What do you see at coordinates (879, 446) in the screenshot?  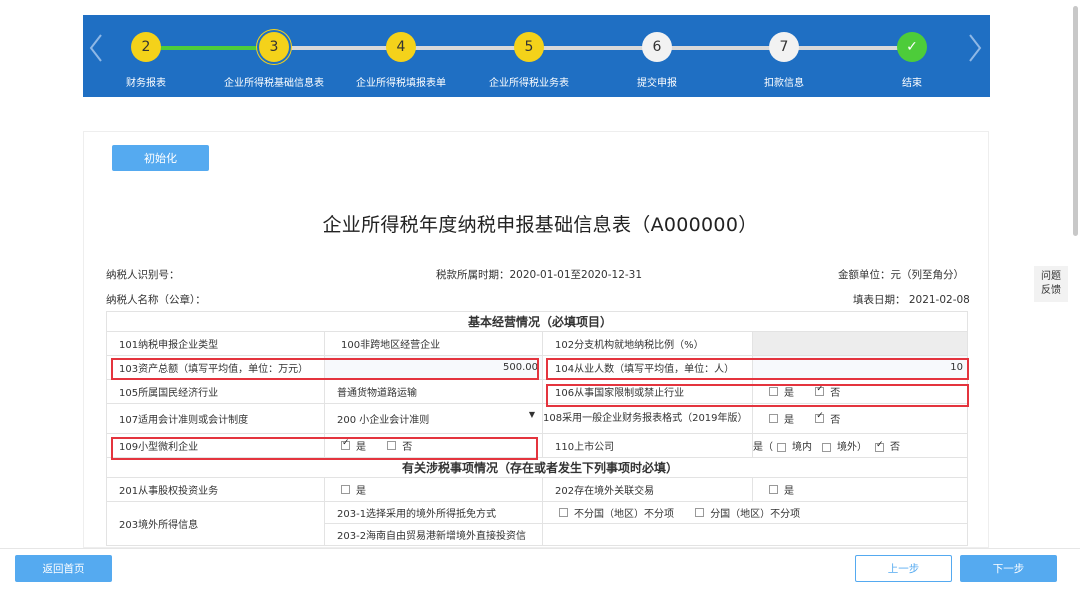 I see `listed-no-checkbox` at bounding box center [879, 446].